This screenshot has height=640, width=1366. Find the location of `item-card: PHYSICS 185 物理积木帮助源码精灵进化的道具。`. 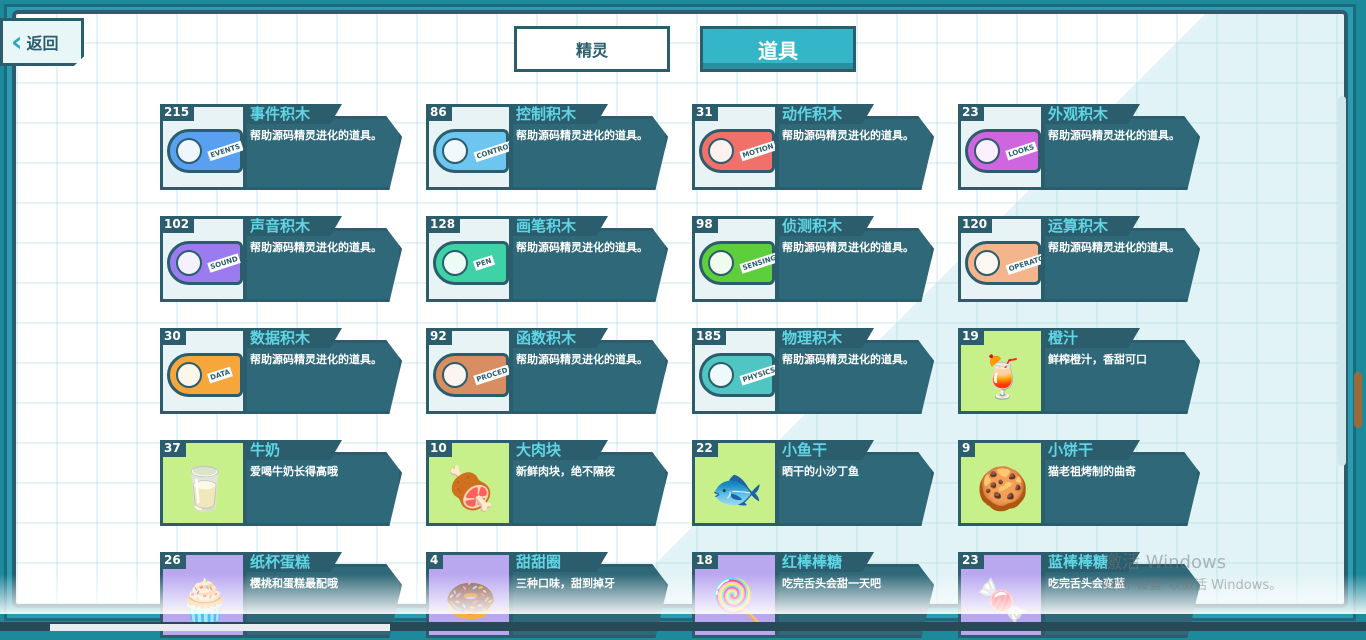

item-card: PHYSICS 185 物理积木帮助源码精灵进化的道具。 is located at coordinates (813, 372).